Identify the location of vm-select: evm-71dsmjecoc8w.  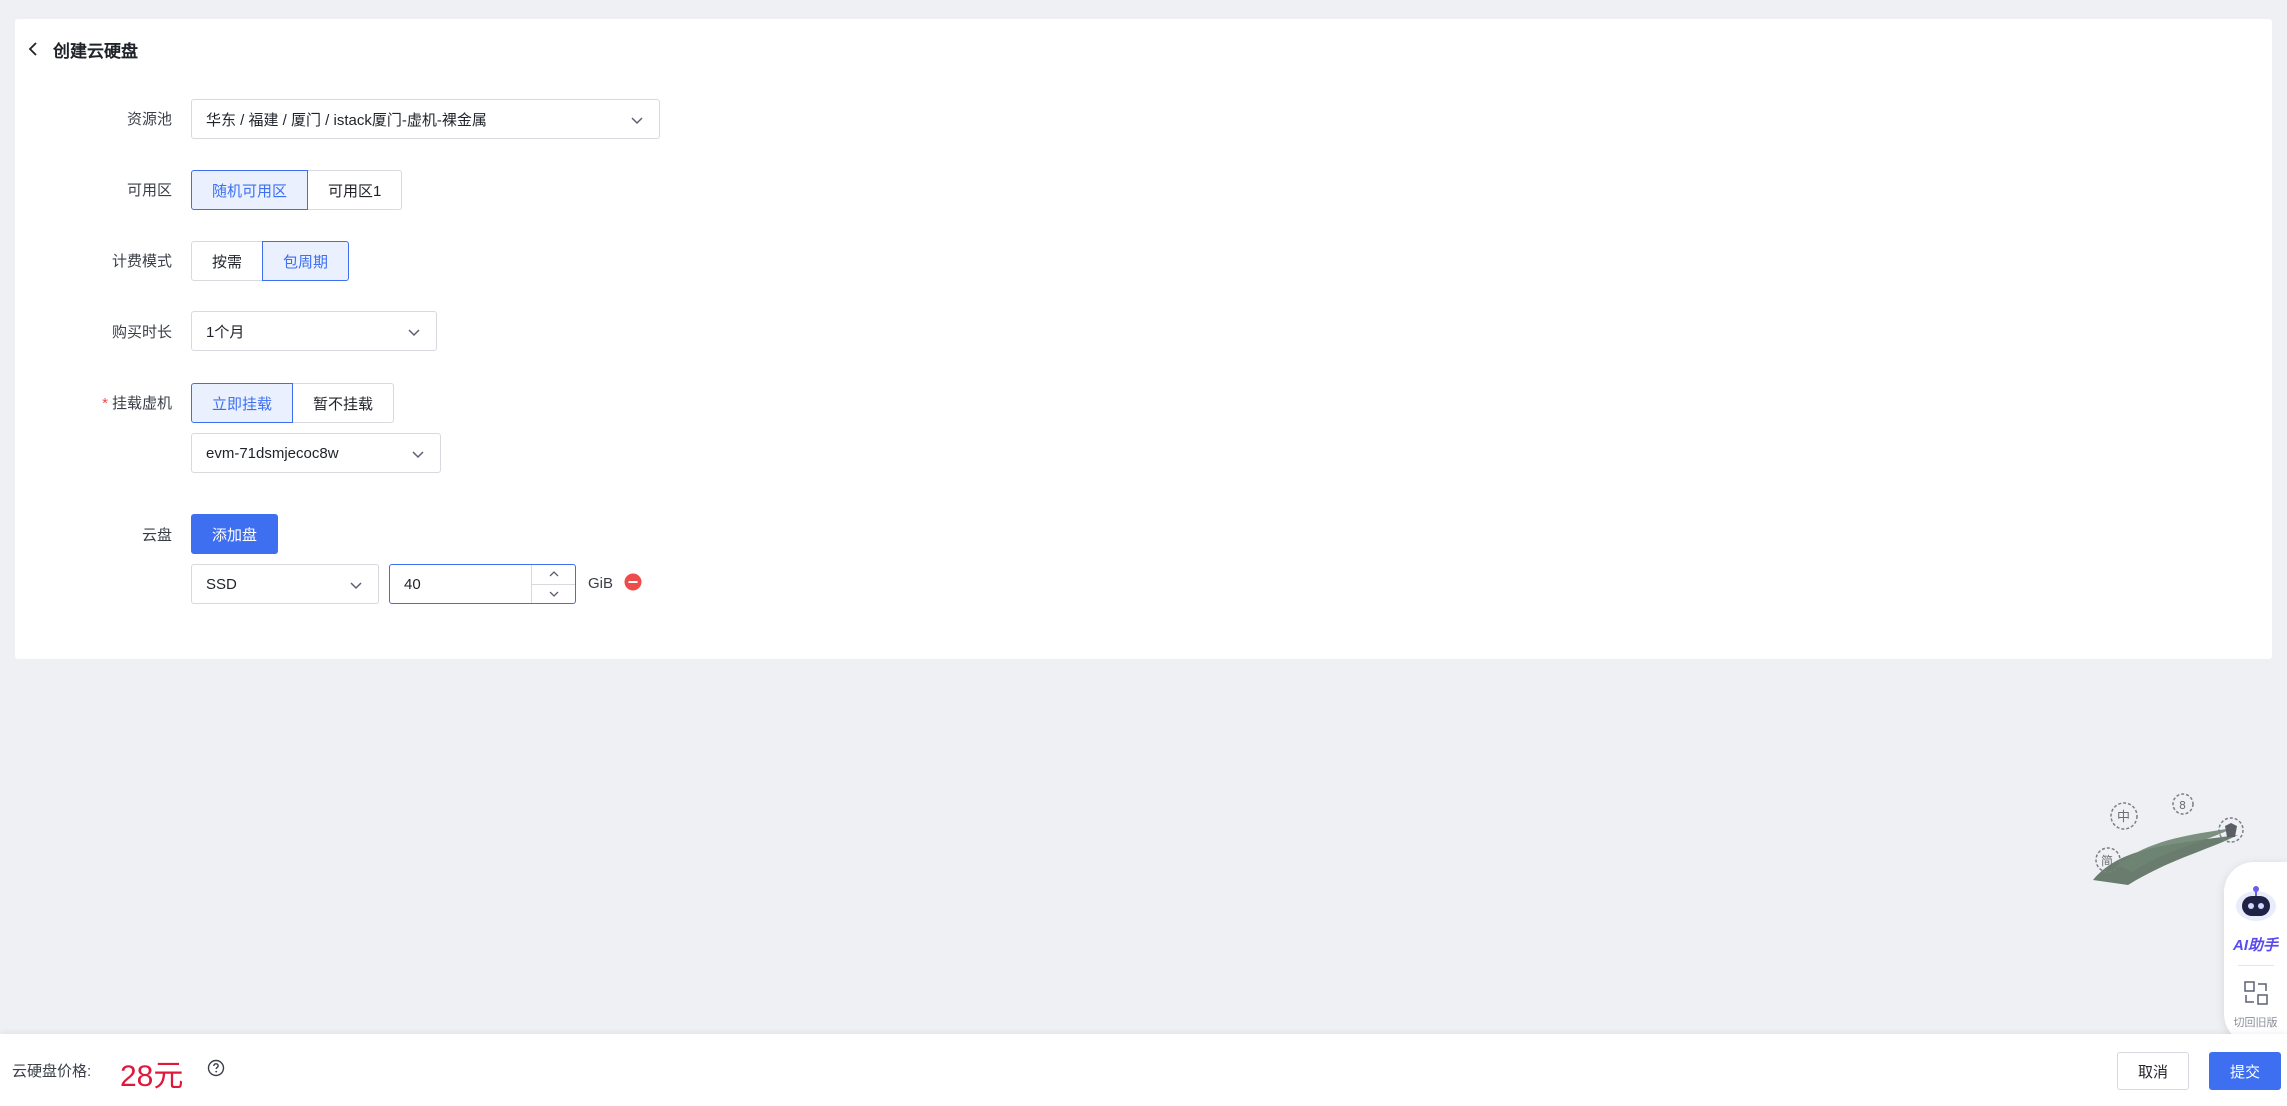
(316, 453).